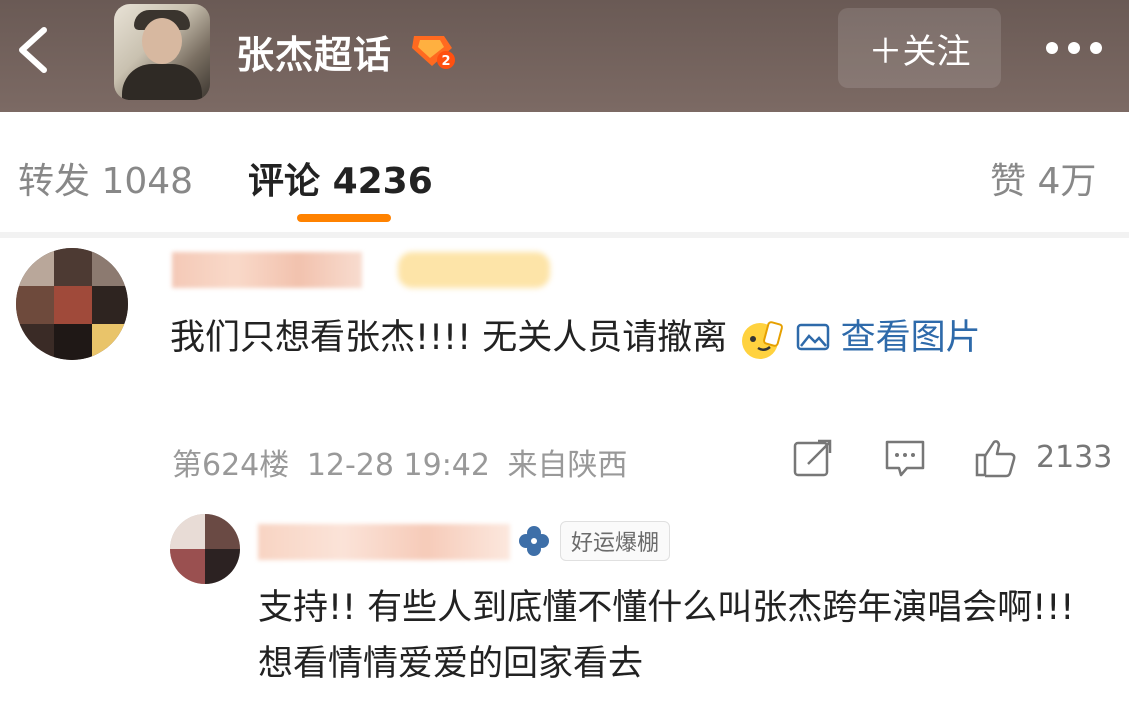 This screenshot has height=727, width=1129. Describe the element at coordinates (905, 458) in the screenshot. I see `reply-icon` at that location.